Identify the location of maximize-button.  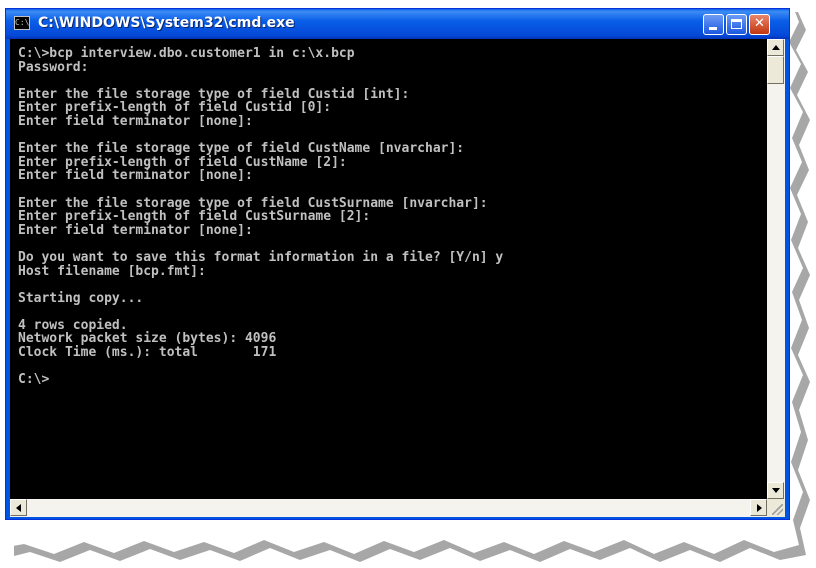
(736, 24).